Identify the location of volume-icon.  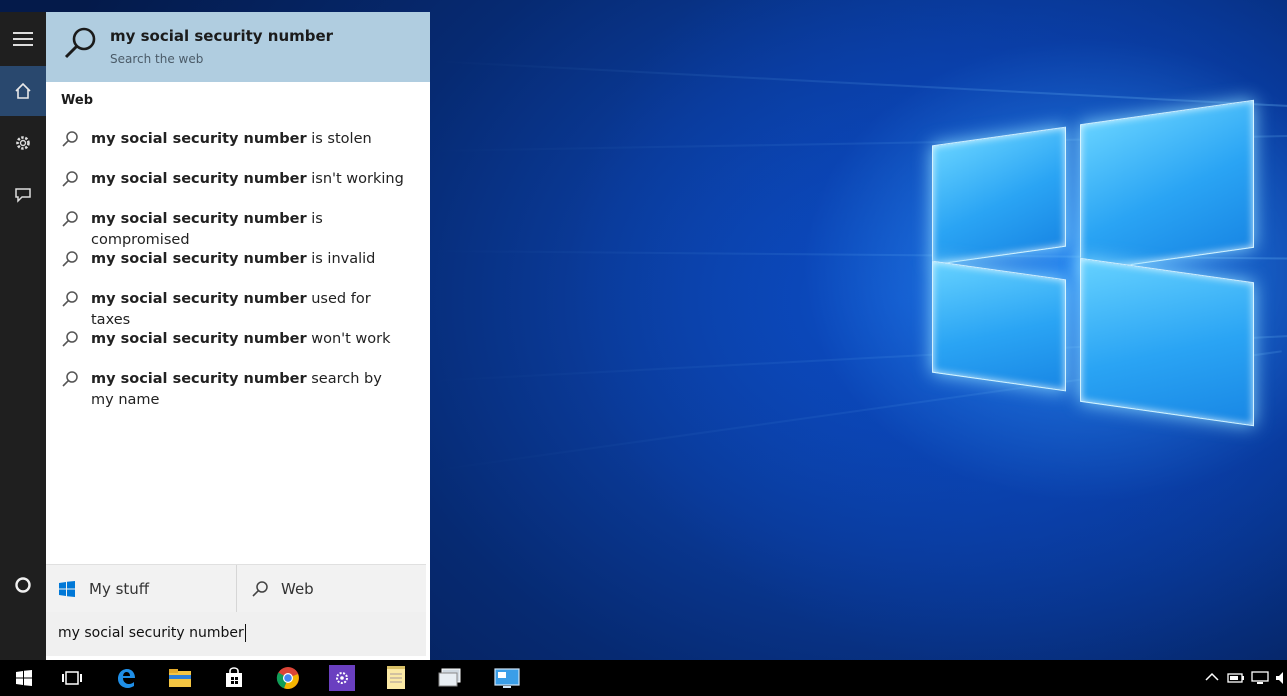
(1281, 678).